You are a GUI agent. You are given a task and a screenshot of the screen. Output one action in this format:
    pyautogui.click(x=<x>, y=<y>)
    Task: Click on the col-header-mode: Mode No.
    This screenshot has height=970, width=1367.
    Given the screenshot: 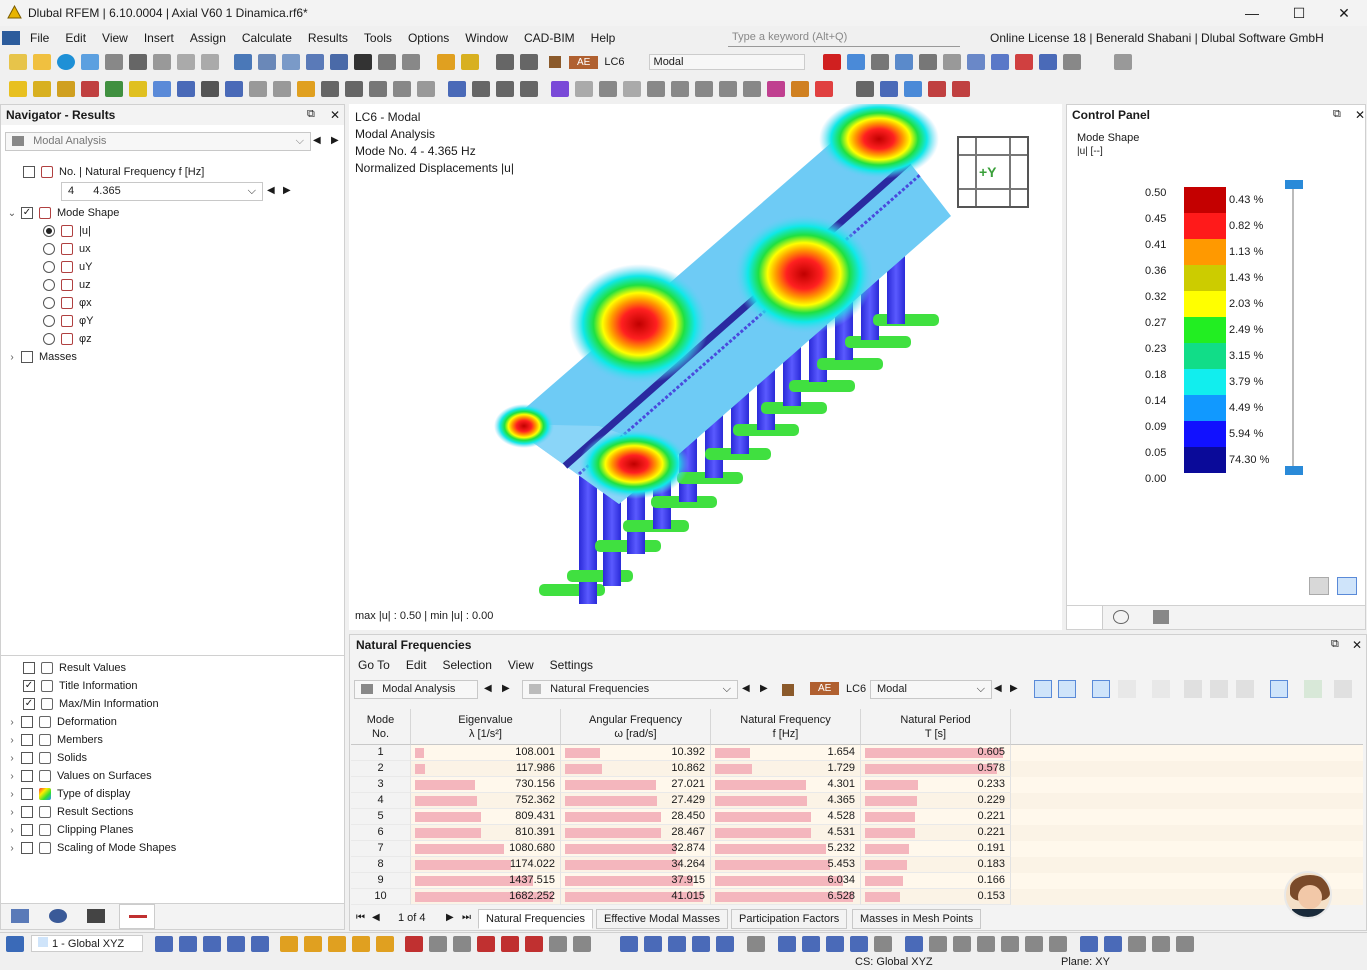 What is the action you would take?
    pyautogui.click(x=381, y=727)
    